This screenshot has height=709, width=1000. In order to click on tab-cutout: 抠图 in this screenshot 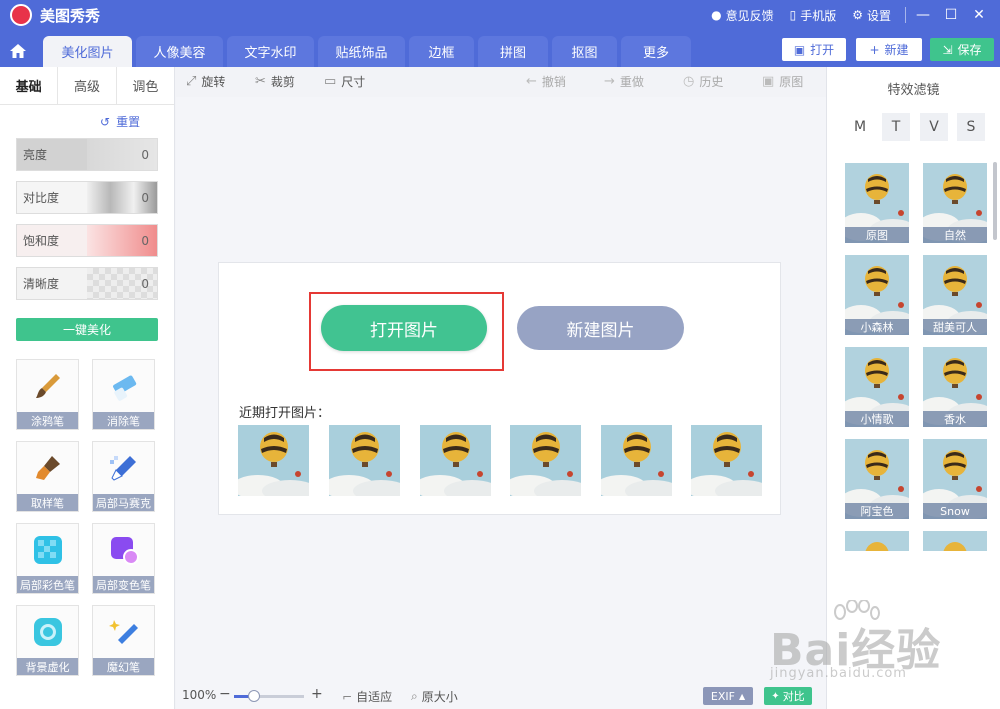, I will do `click(584, 51)`.